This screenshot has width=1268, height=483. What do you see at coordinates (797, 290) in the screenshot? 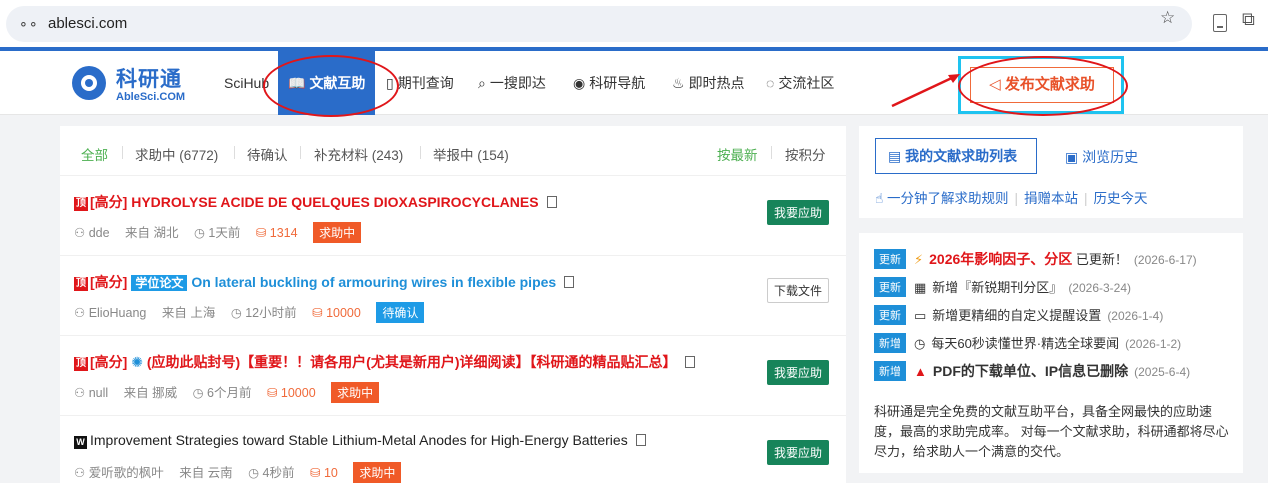
I see `download-button: 下载文件` at bounding box center [797, 290].